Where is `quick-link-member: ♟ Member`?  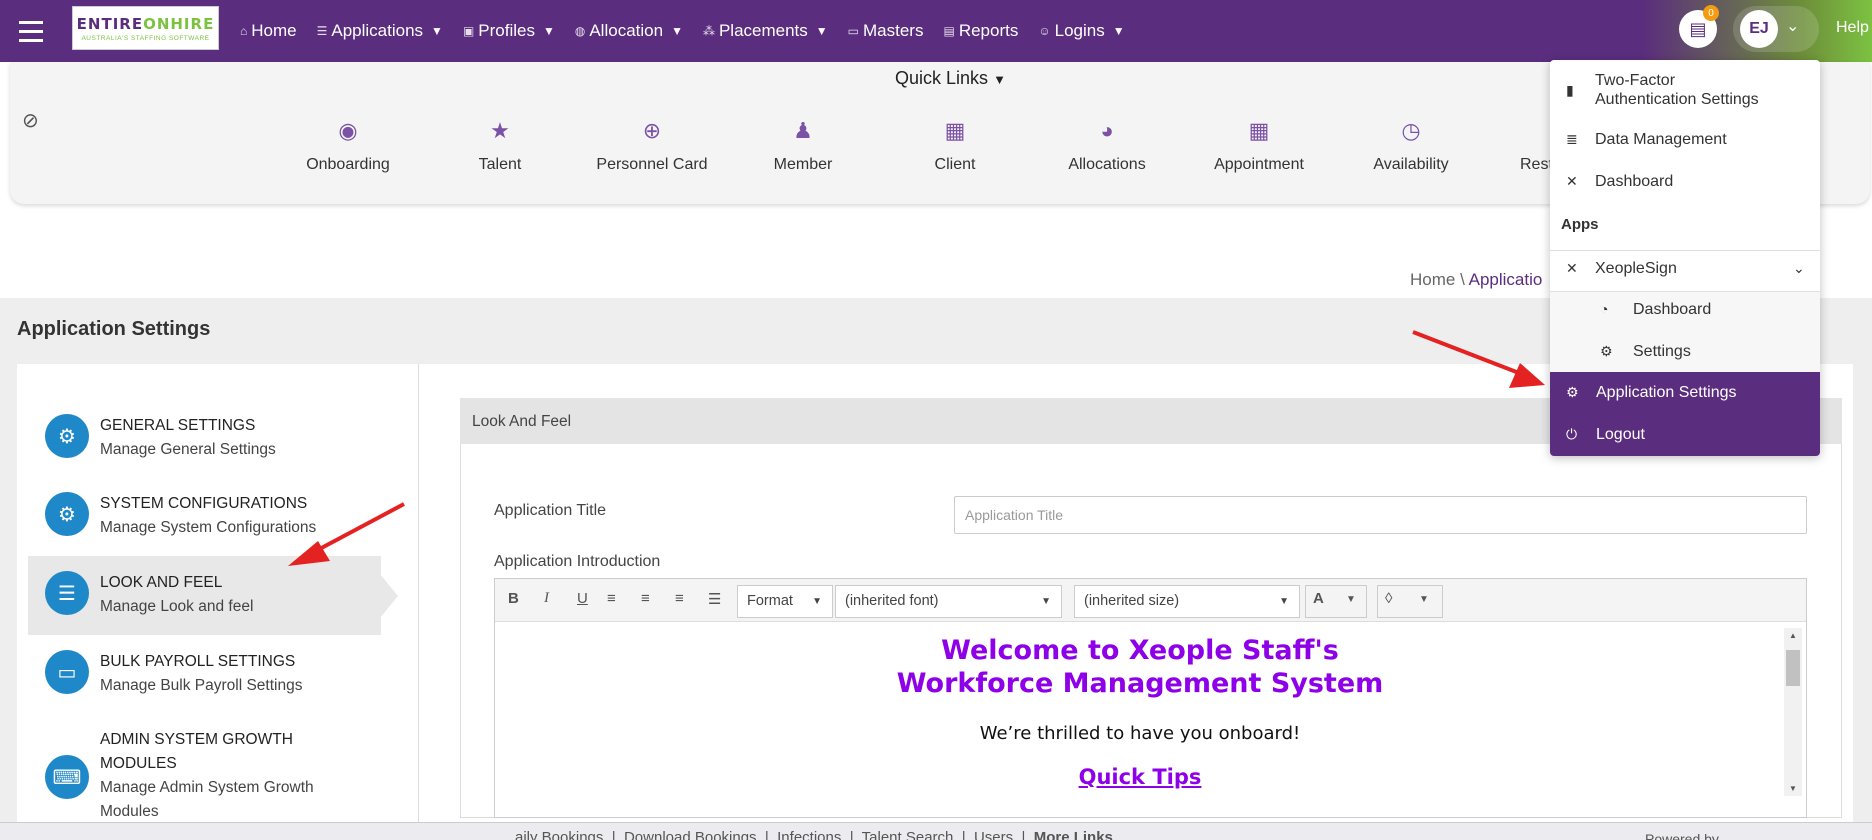 quick-link-member: ♟ Member is located at coordinates (803, 146).